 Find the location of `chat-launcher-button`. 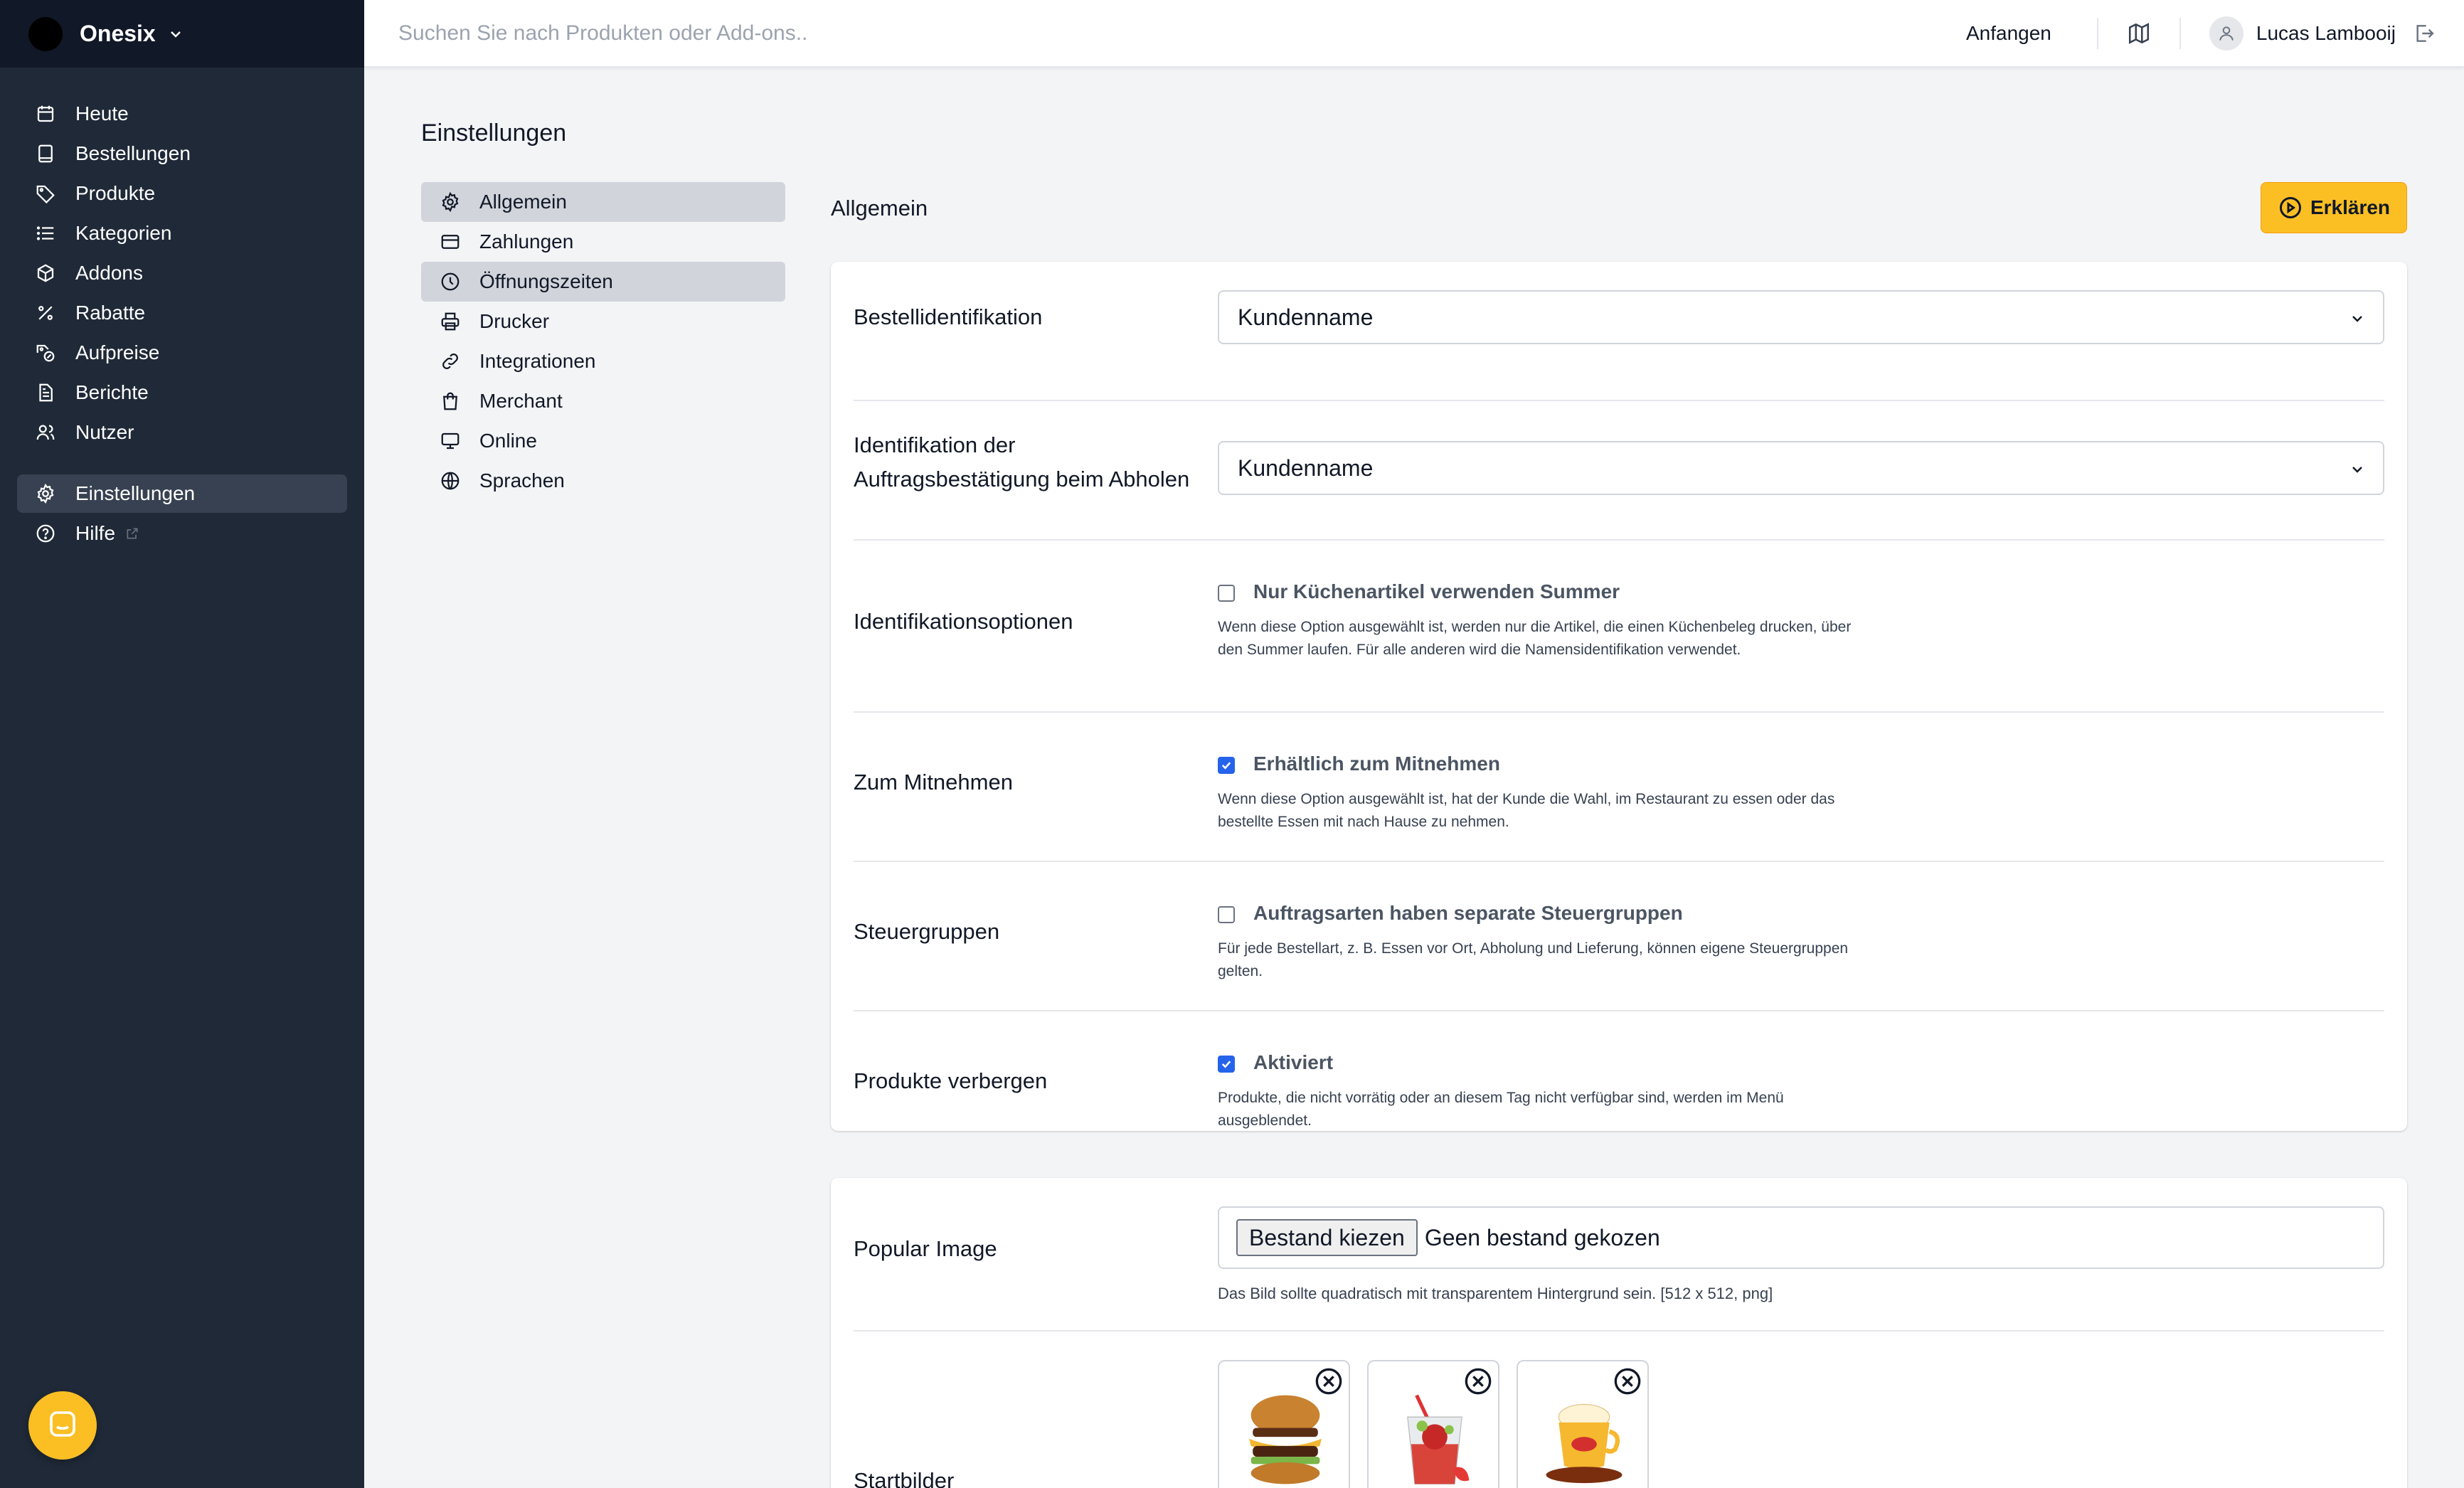

chat-launcher-button is located at coordinates (62, 1426).